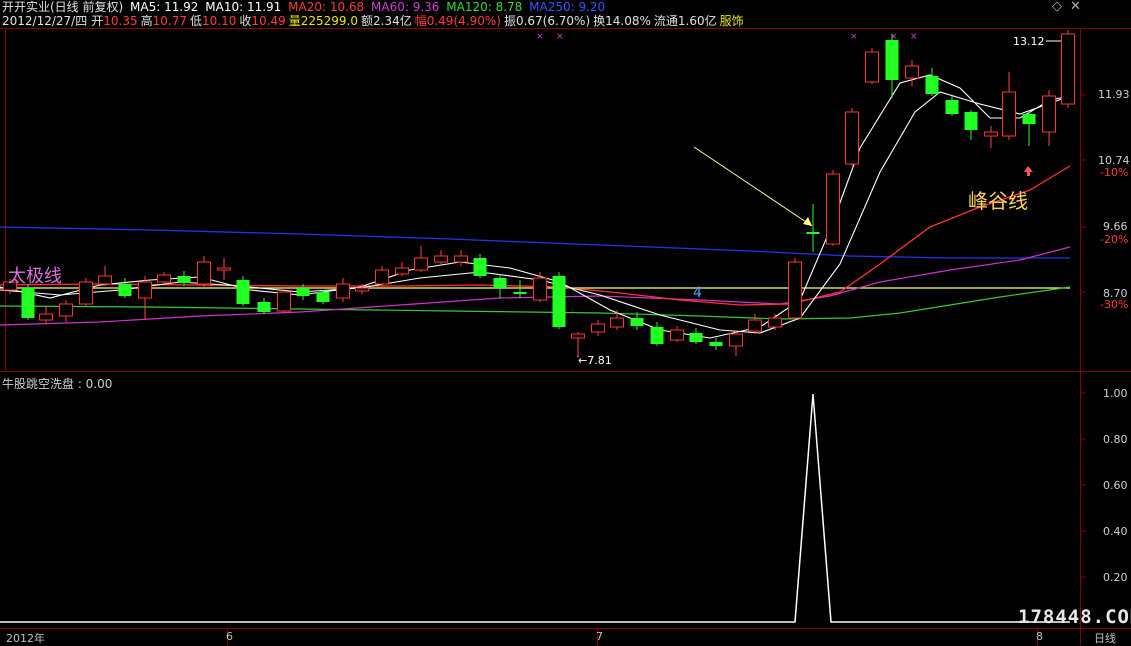  Describe the element at coordinates (1029, 41) in the screenshot. I see `high-mark-label: 13.12` at that location.